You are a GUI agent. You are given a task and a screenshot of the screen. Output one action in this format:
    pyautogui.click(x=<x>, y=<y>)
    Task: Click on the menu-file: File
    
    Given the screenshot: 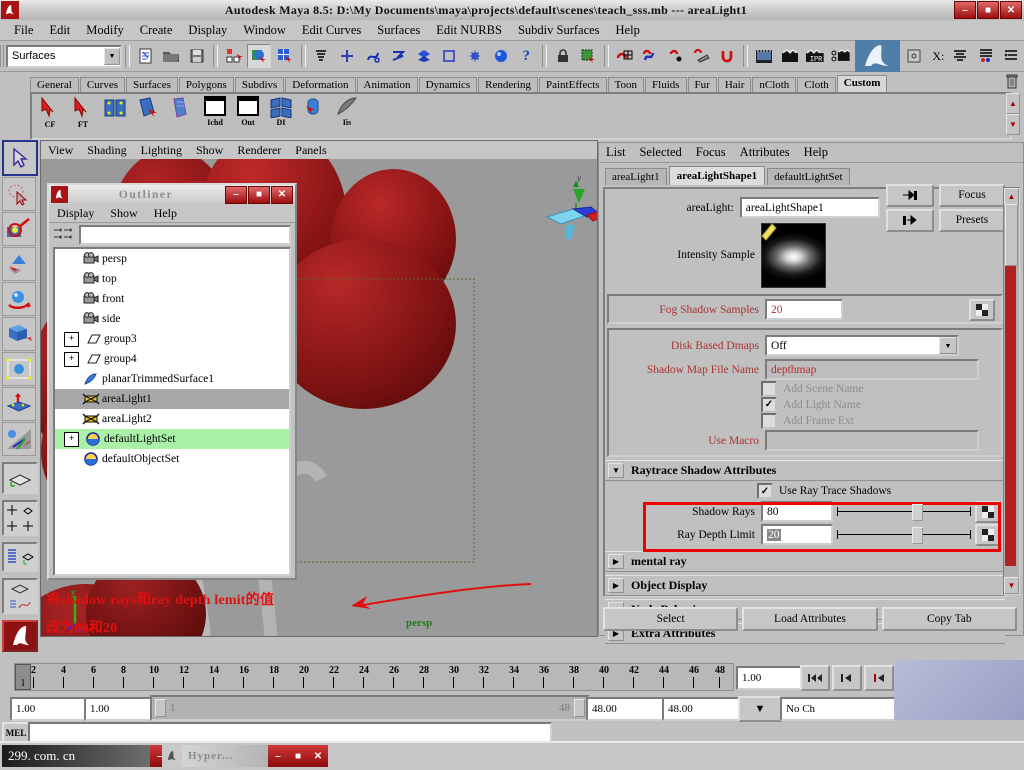 What is the action you would take?
    pyautogui.click(x=23, y=30)
    